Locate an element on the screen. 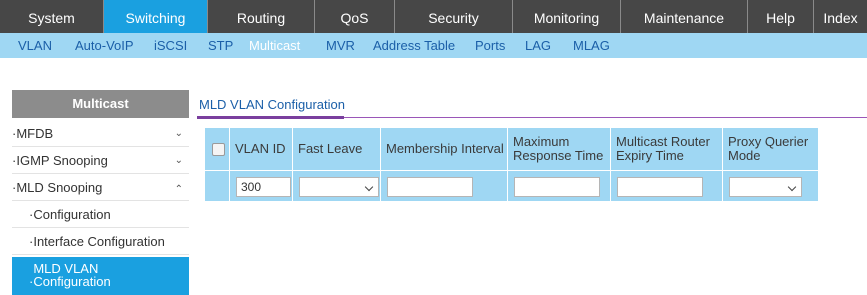 This screenshot has height=295, width=867. sidebar-item-label: Interface Configuration is located at coordinates (99, 241).